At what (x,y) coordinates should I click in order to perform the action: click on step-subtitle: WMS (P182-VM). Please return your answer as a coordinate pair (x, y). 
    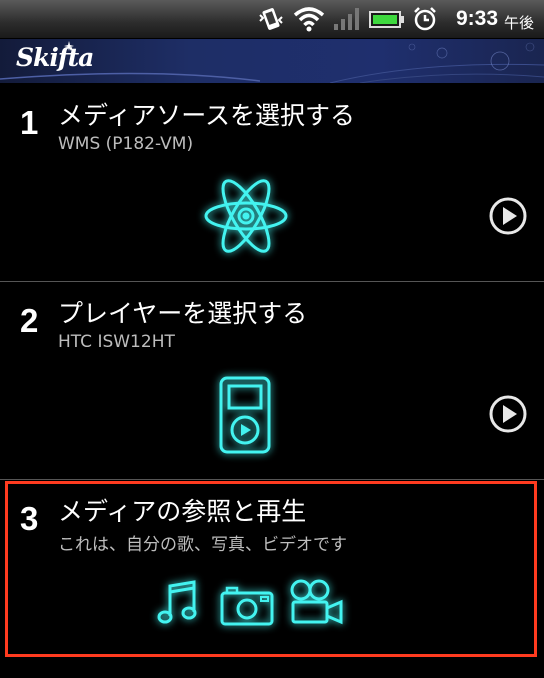
    Looking at the image, I should click on (126, 144).